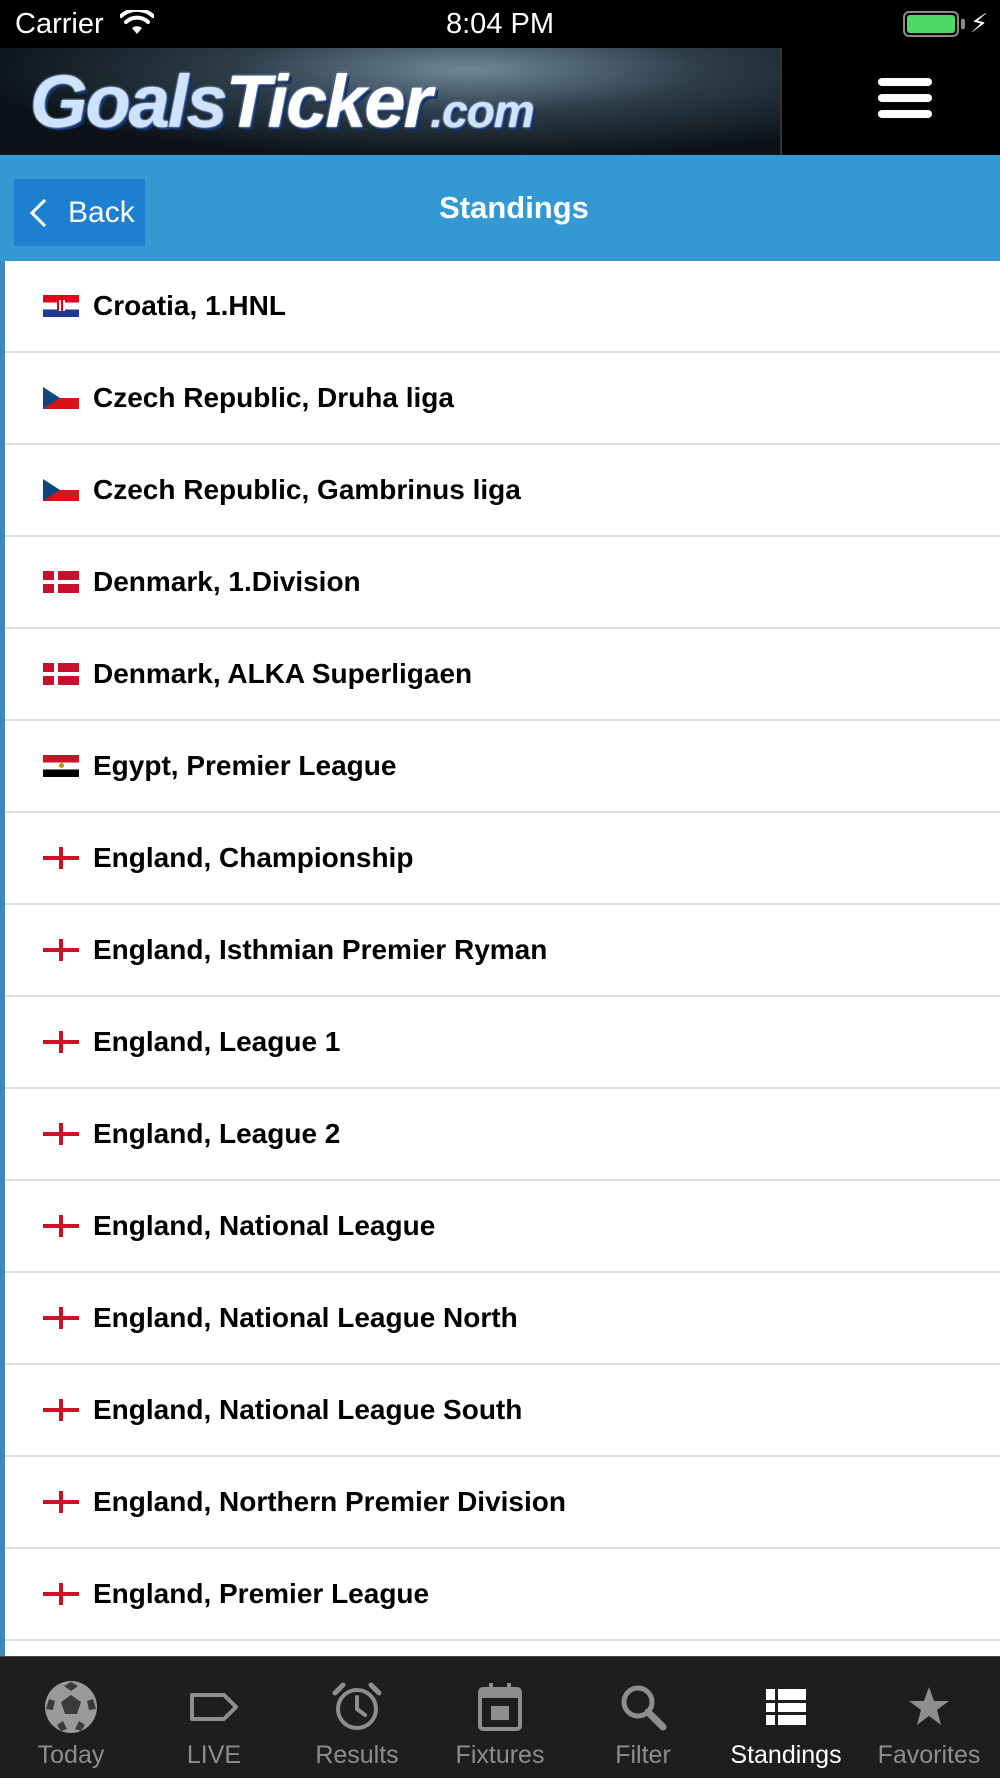  I want to click on flag-hr-icon, so click(61, 306).